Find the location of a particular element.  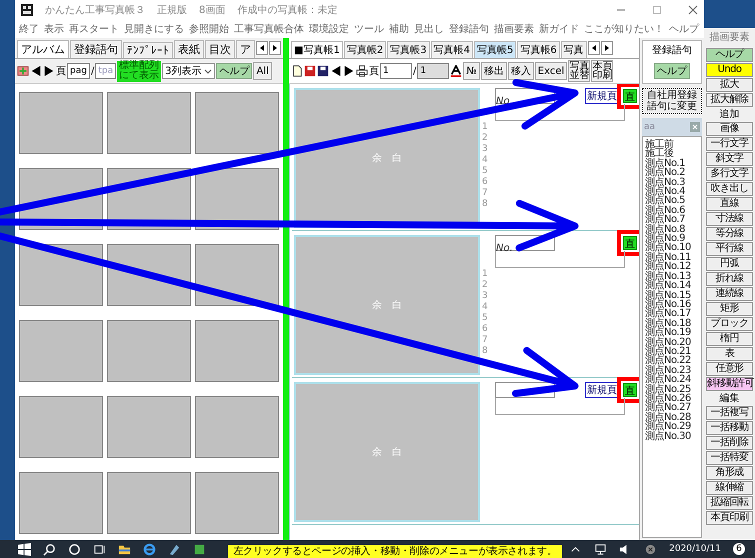

phrase-item: 測点No.12 is located at coordinates (672, 267).